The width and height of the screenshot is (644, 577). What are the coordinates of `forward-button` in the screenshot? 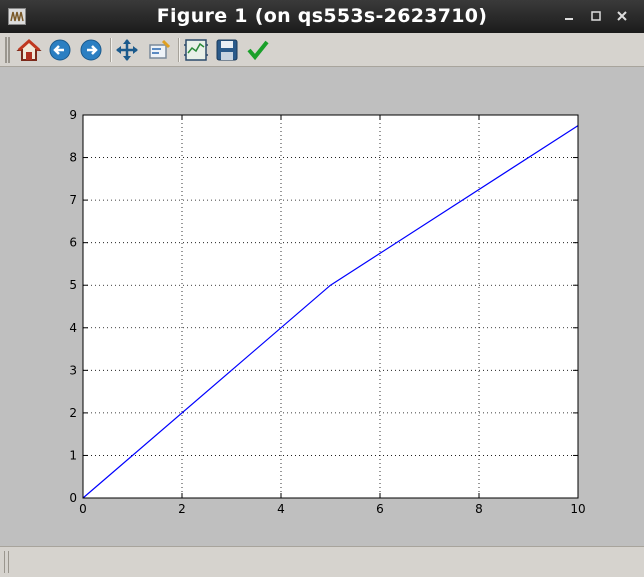 It's located at (91, 50).